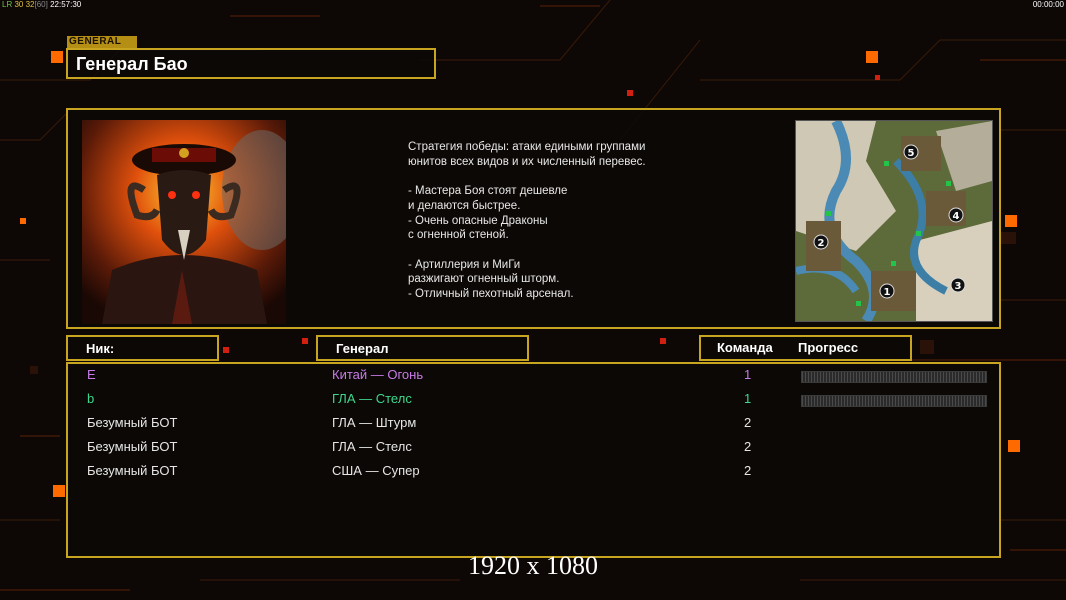 The height and width of the screenshot is (600, 1066). What do you see at coordinates (376, 470) in the screenshot?
I see `player-general: США — Супер` at bounding box center [376, 470].